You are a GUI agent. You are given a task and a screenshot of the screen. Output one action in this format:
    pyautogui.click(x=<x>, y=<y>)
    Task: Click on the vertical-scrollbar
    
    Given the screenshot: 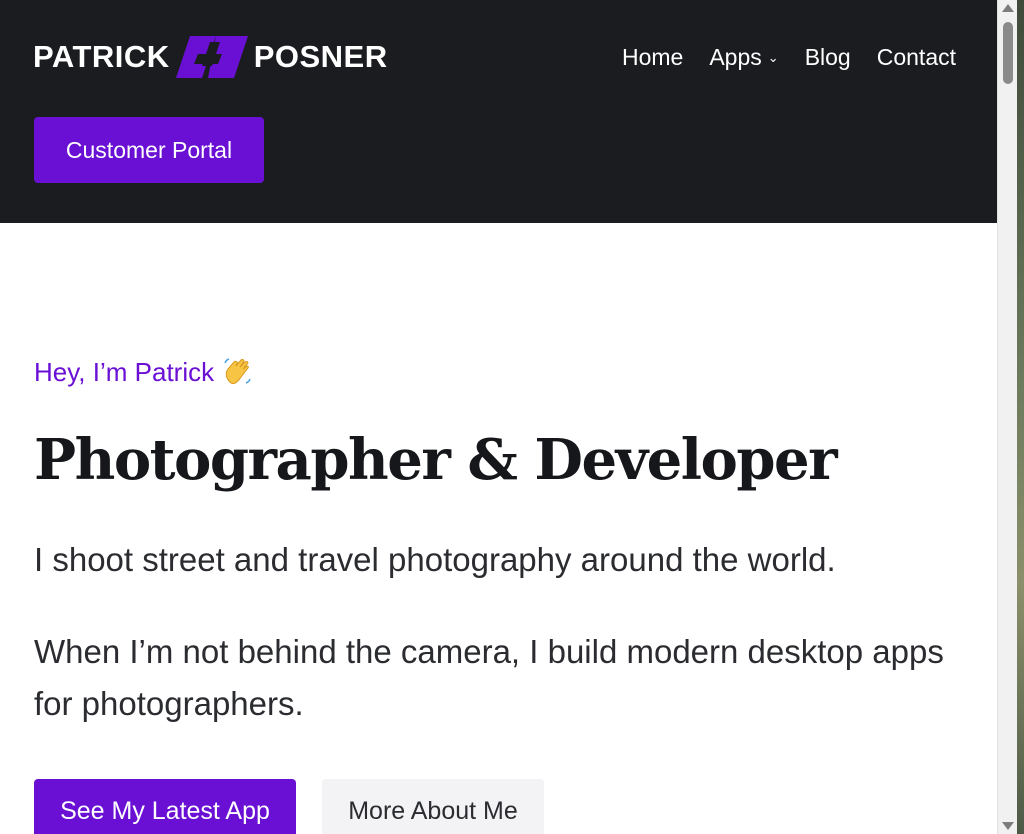 What is the action you would take?
    pyautogui.click(x=1007, y=417)
    